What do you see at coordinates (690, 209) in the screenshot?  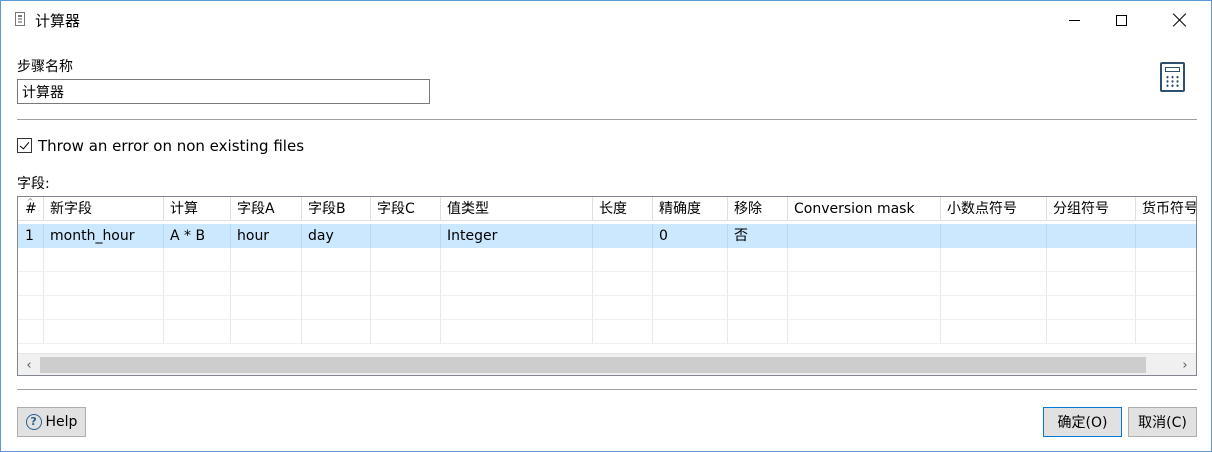 I see `column-header: 精确度` at bounding box center [690, 209].